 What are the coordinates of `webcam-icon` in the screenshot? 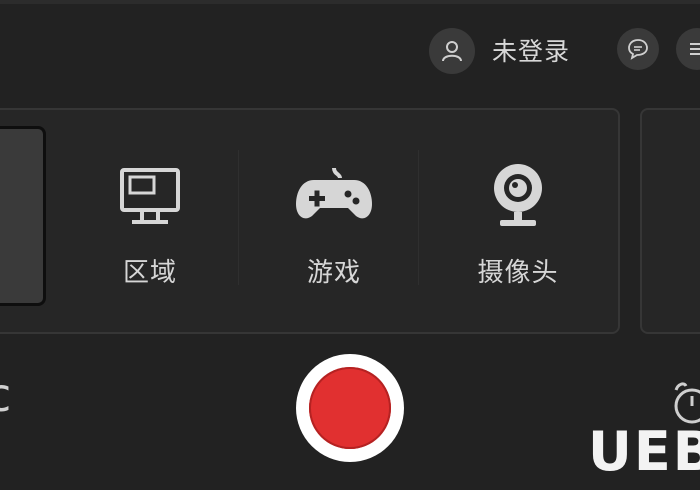 It's located at (518, 195).